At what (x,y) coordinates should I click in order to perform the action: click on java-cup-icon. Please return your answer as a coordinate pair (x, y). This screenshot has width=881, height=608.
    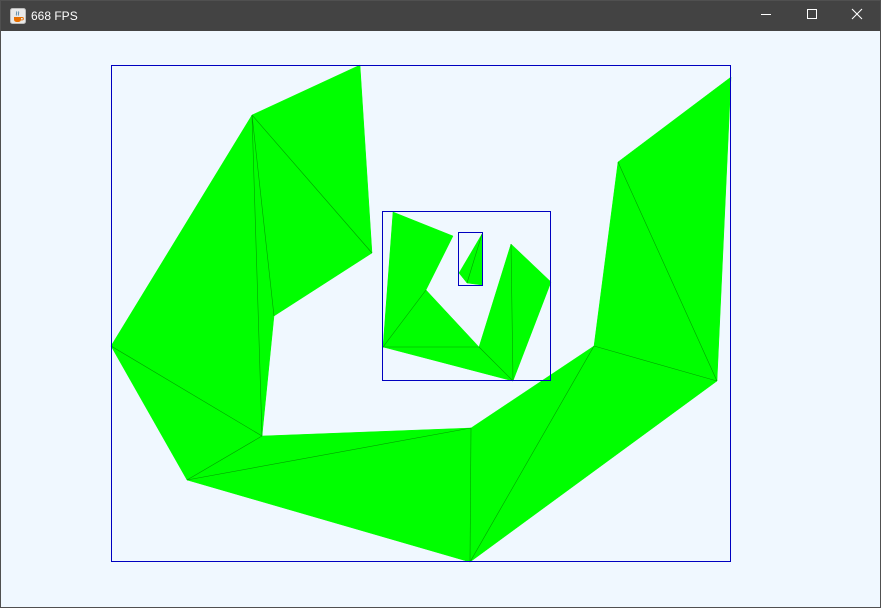
    Looking at the image, I should click on (18, 16).